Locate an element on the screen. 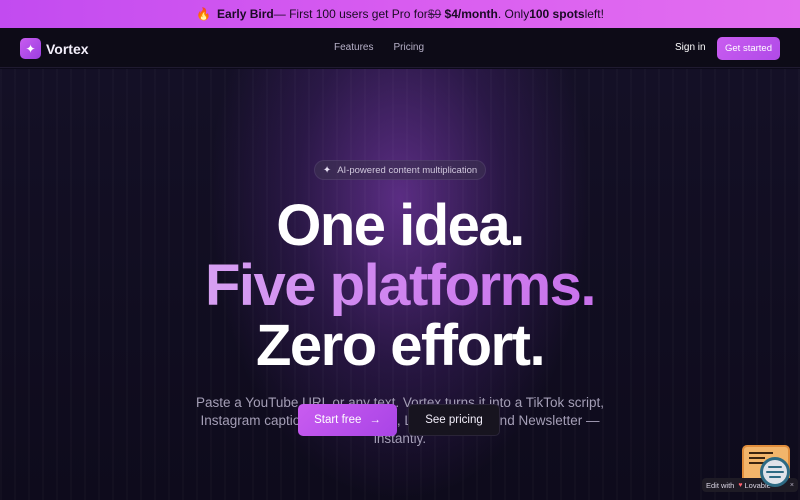 This screenshot has width=800, height=500. sparkle-icon: ✦ is located at coordinates (327, 170).